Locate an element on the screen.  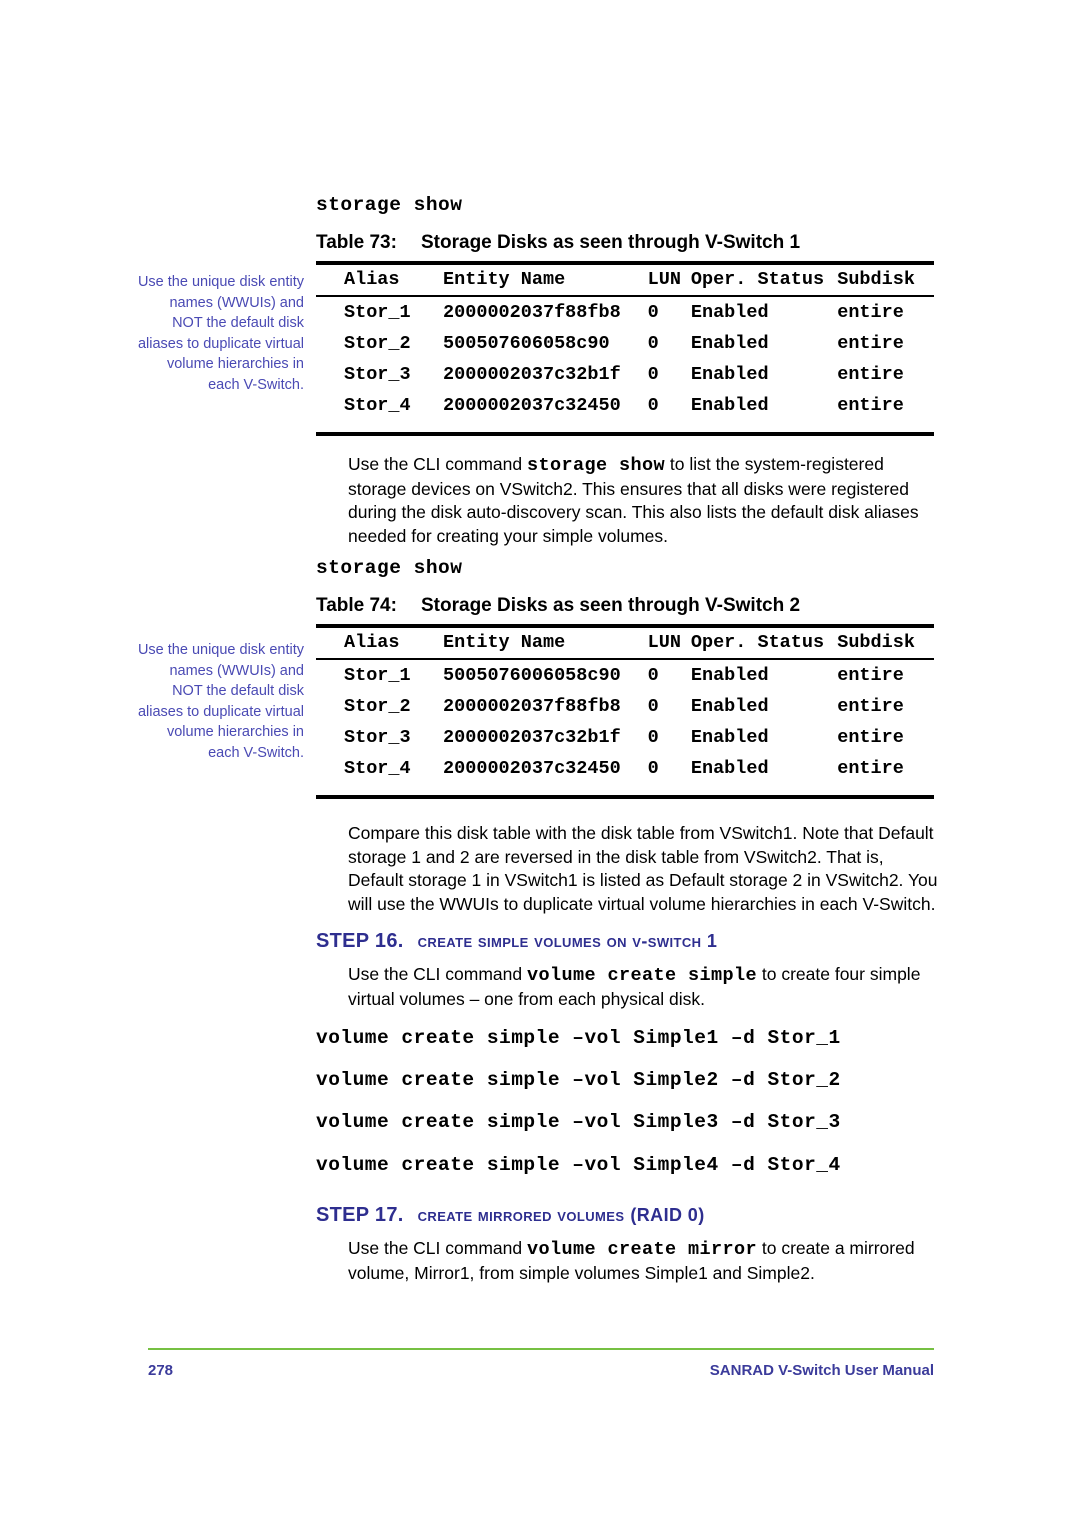
table-73-col-status: Oper. Status is located at coordinates (764, 280).